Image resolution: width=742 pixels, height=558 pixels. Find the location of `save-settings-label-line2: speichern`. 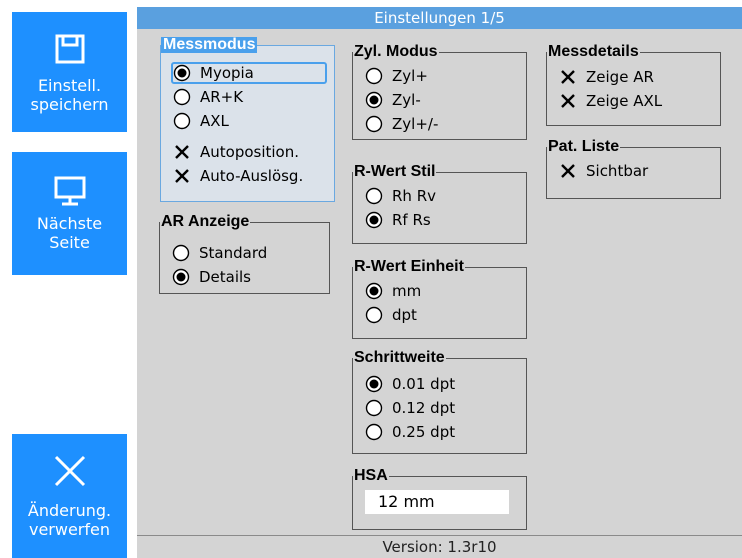

save-settings-label-line2: speichern is located at coordinates (69, 104).